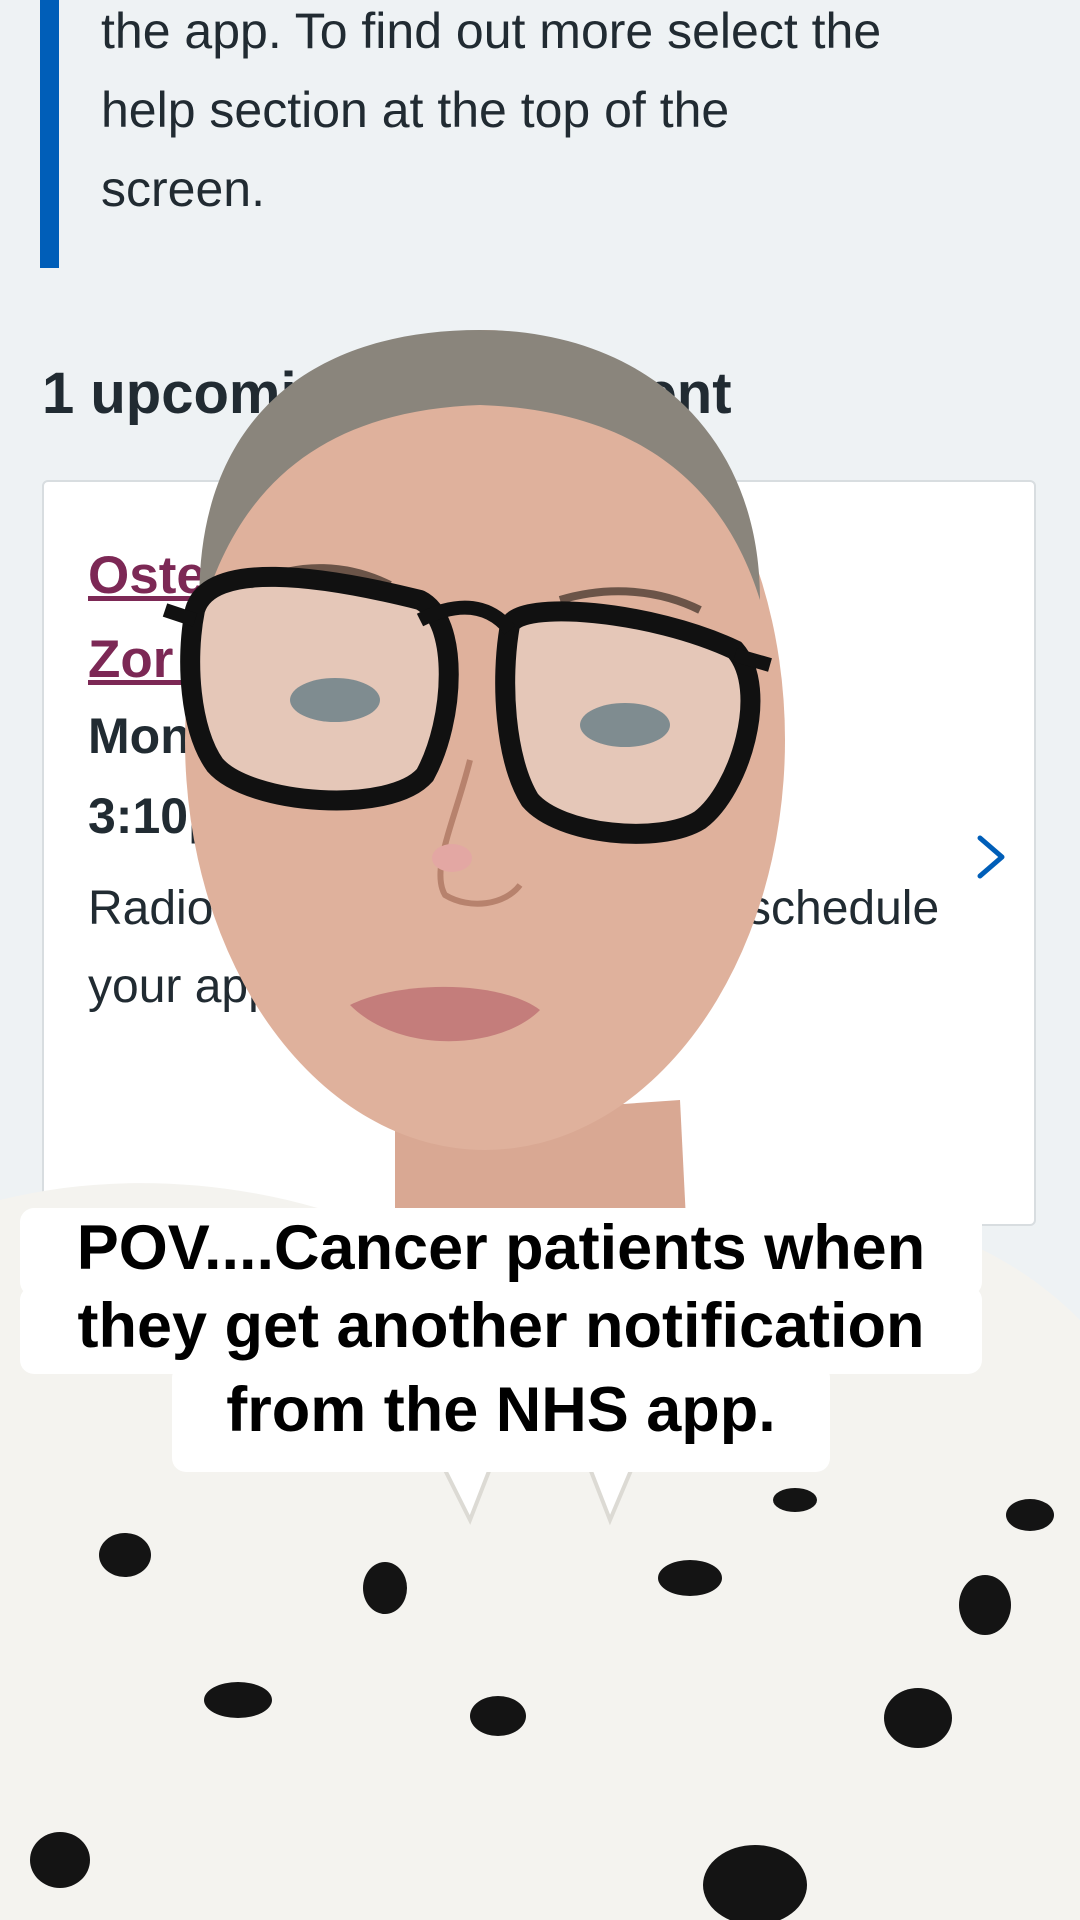 The height and width of the screenshot is (1920, 1080). I want to click on caption-line-3: from the NHS app., so click(501, 1418).